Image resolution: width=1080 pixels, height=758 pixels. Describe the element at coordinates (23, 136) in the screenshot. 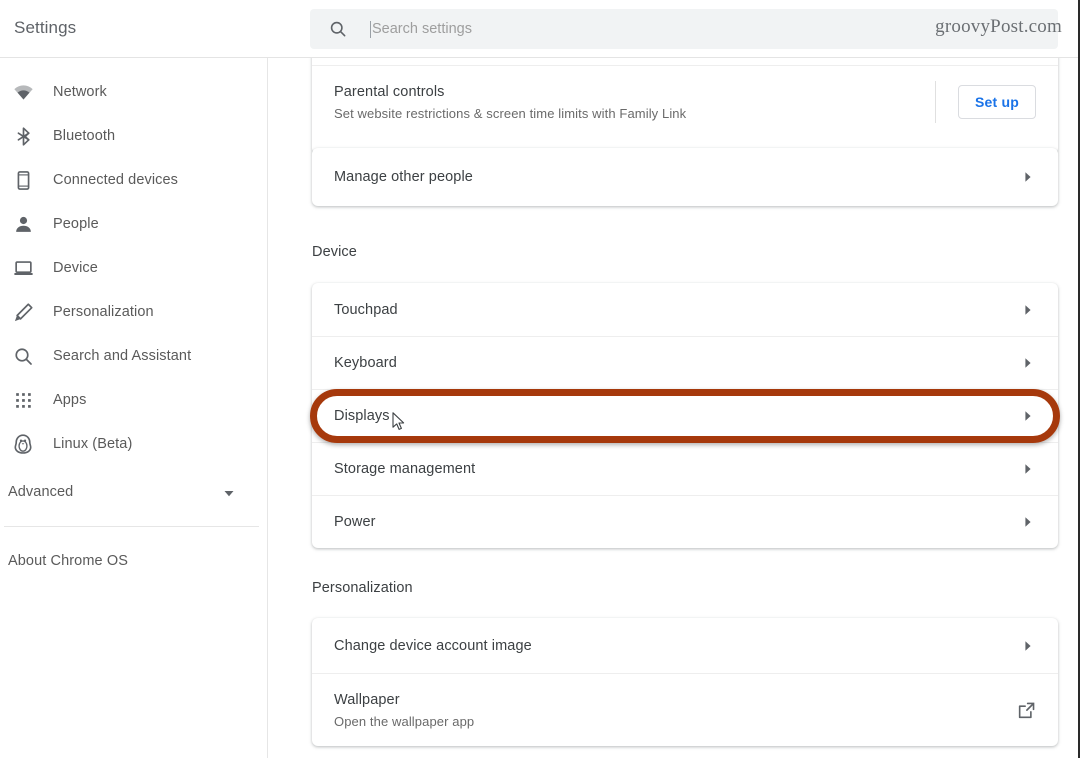

I see `bluetooth-icon` at that location.